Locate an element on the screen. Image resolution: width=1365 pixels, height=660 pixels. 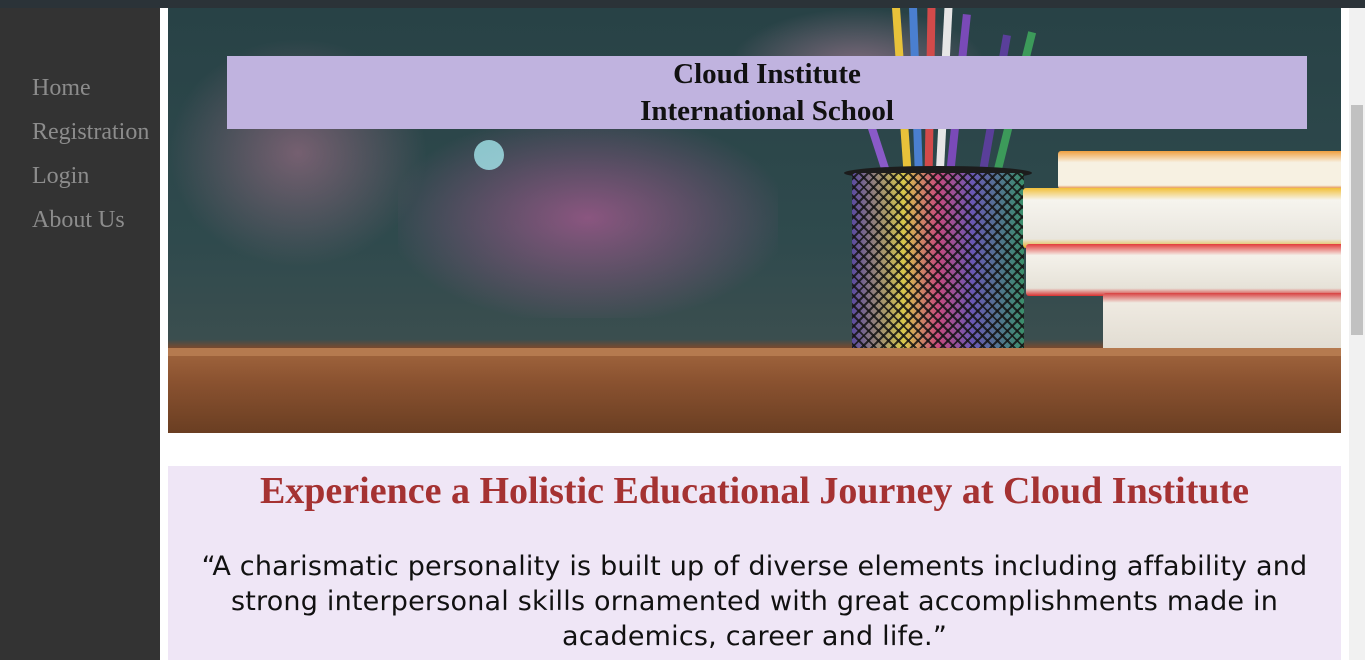
sidebar-nav: Home Registration Login About Us is located at coordinates (80, 334).